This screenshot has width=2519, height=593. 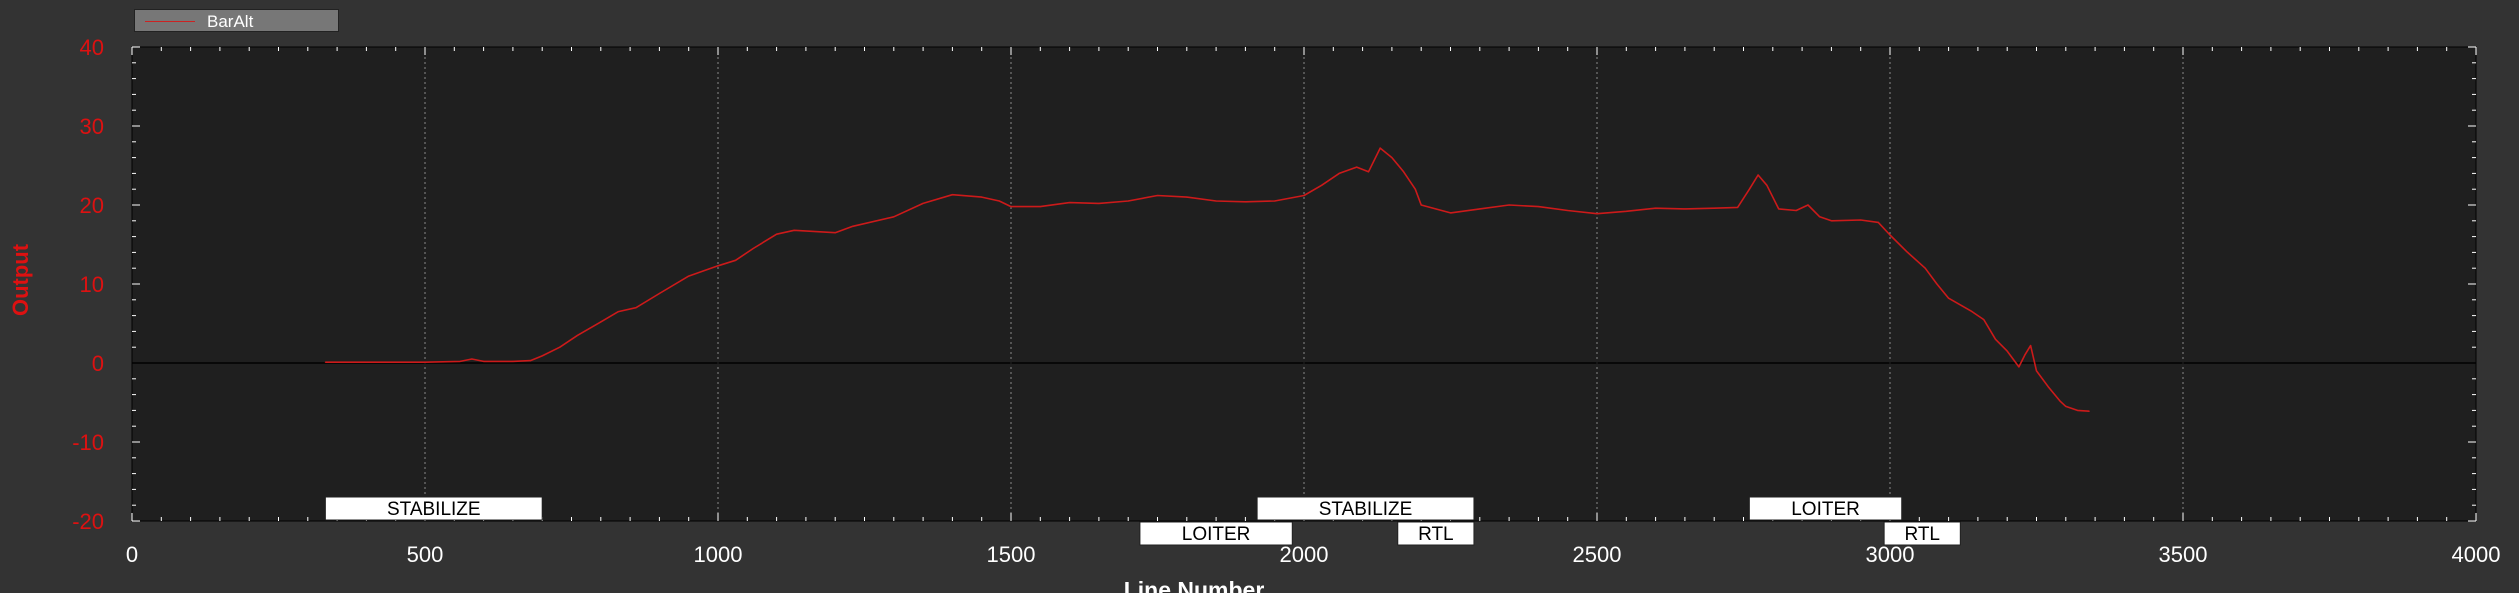 I want to click on x-tick-label: 3500, so click(x=2183, y=554).